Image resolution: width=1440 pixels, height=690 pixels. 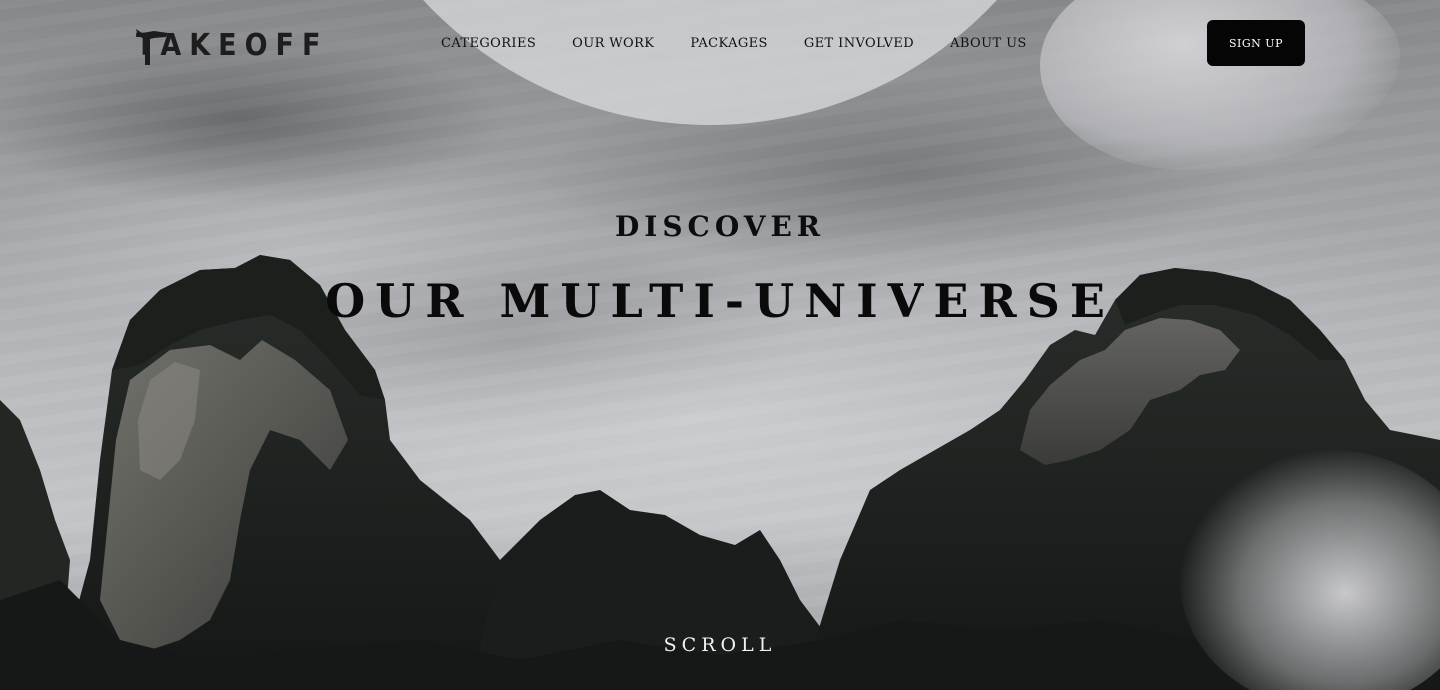 I want to click on nav-link-our-work: OUR WORK, so click(x=613, y=43).